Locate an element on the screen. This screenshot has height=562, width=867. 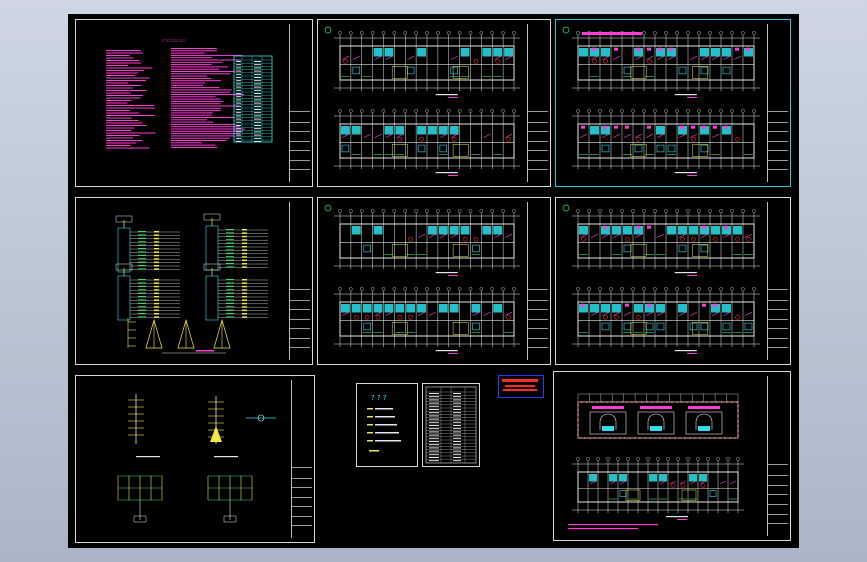
cover-question-marks: ? ? ? is located at coordinates (379, 398).